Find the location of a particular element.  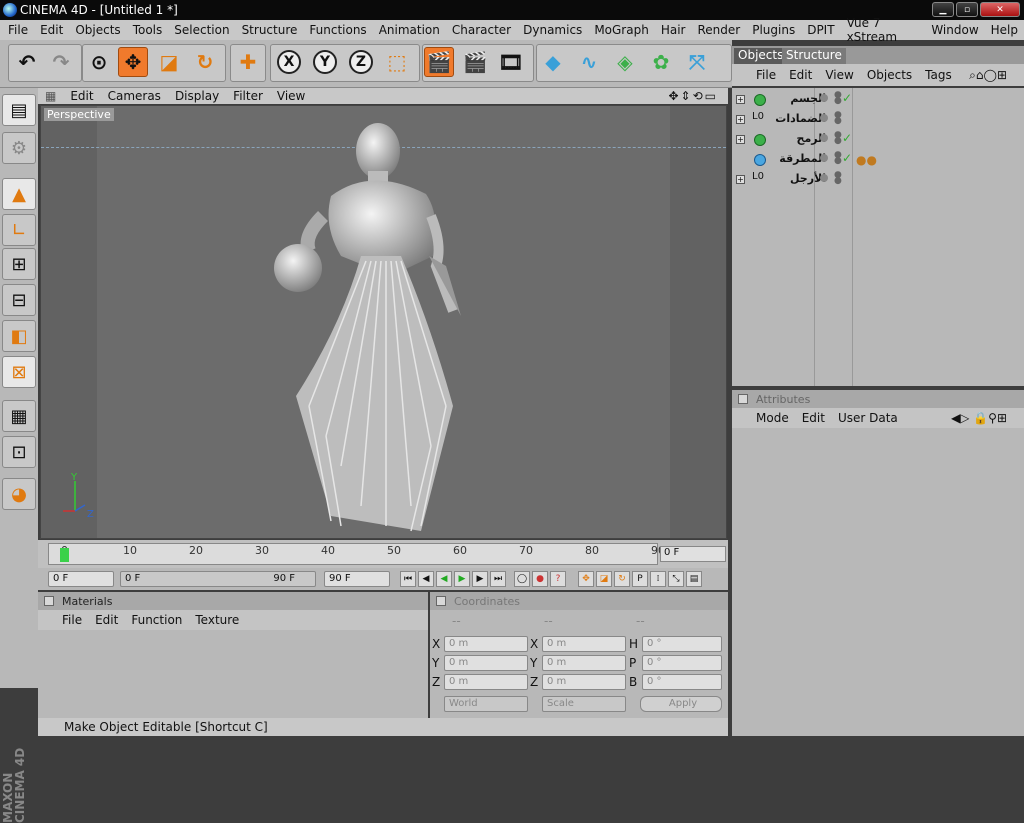

timeline-settings-icon: ▤ is located at coordinates (694, 579).